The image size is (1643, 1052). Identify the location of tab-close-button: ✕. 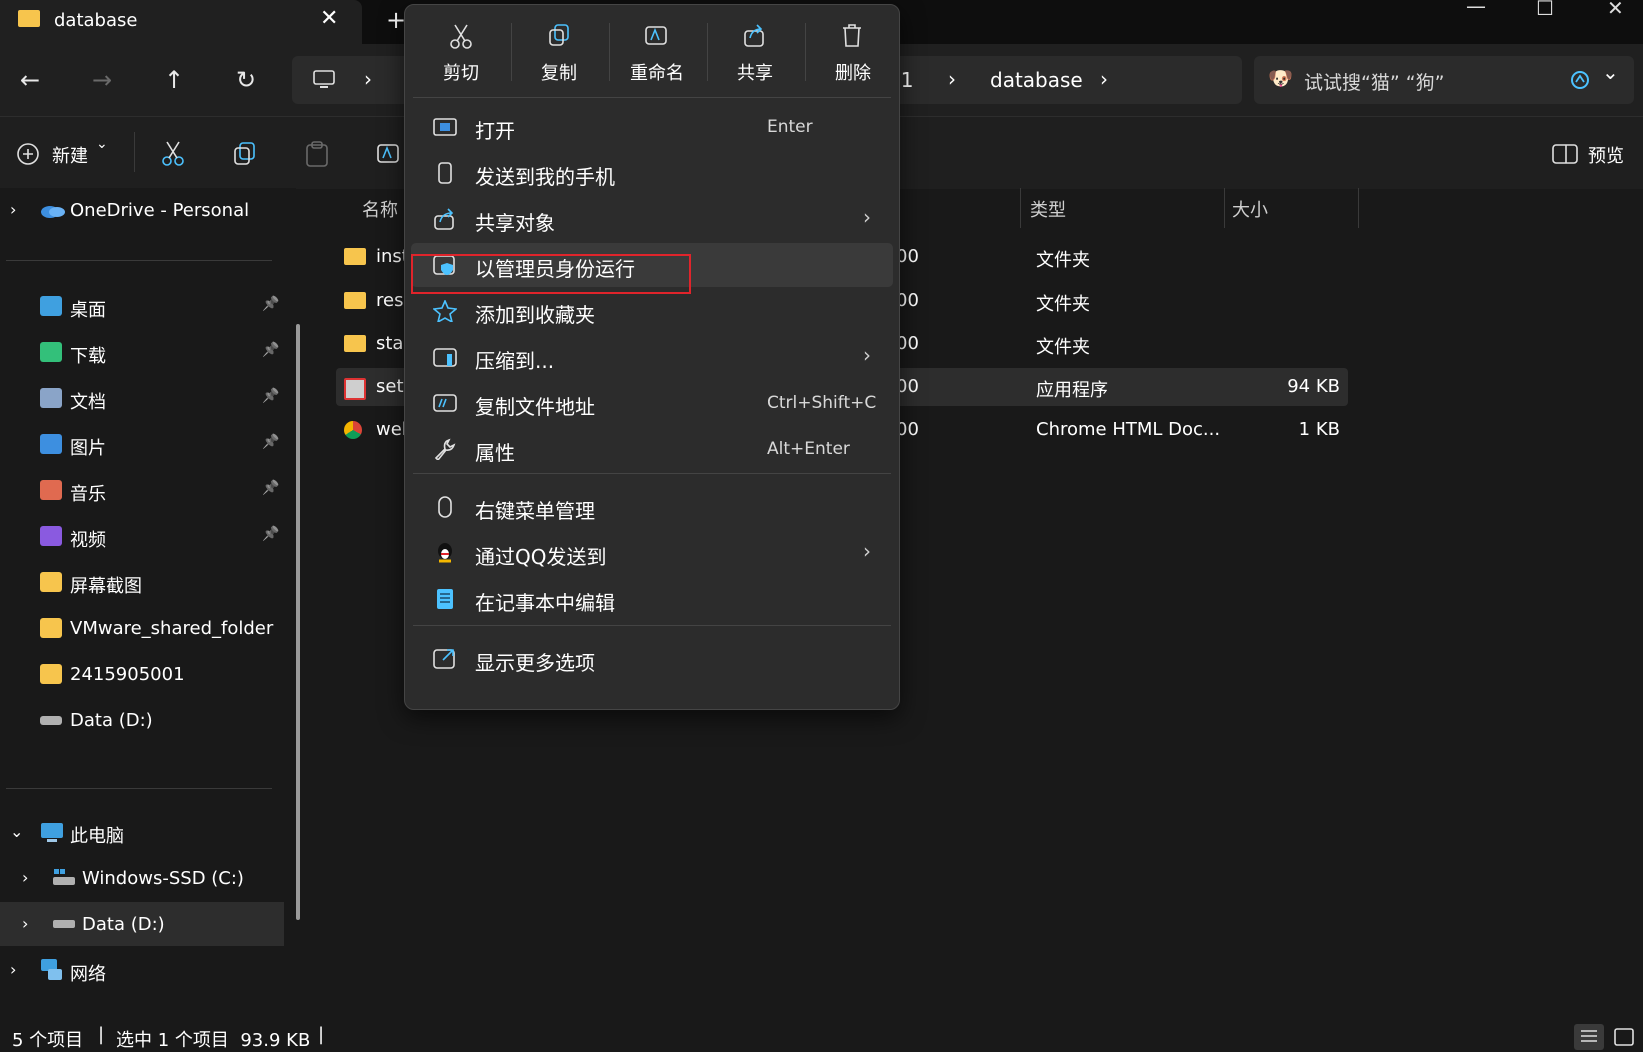
(329, 18).